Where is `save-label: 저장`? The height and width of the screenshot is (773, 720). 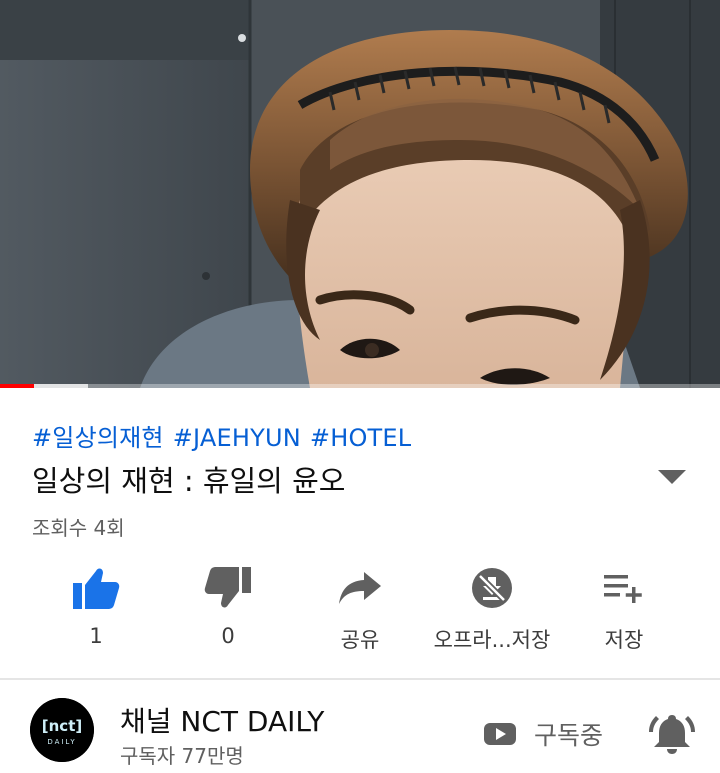
save-label: 저장 is located at coordinates (624, 640).